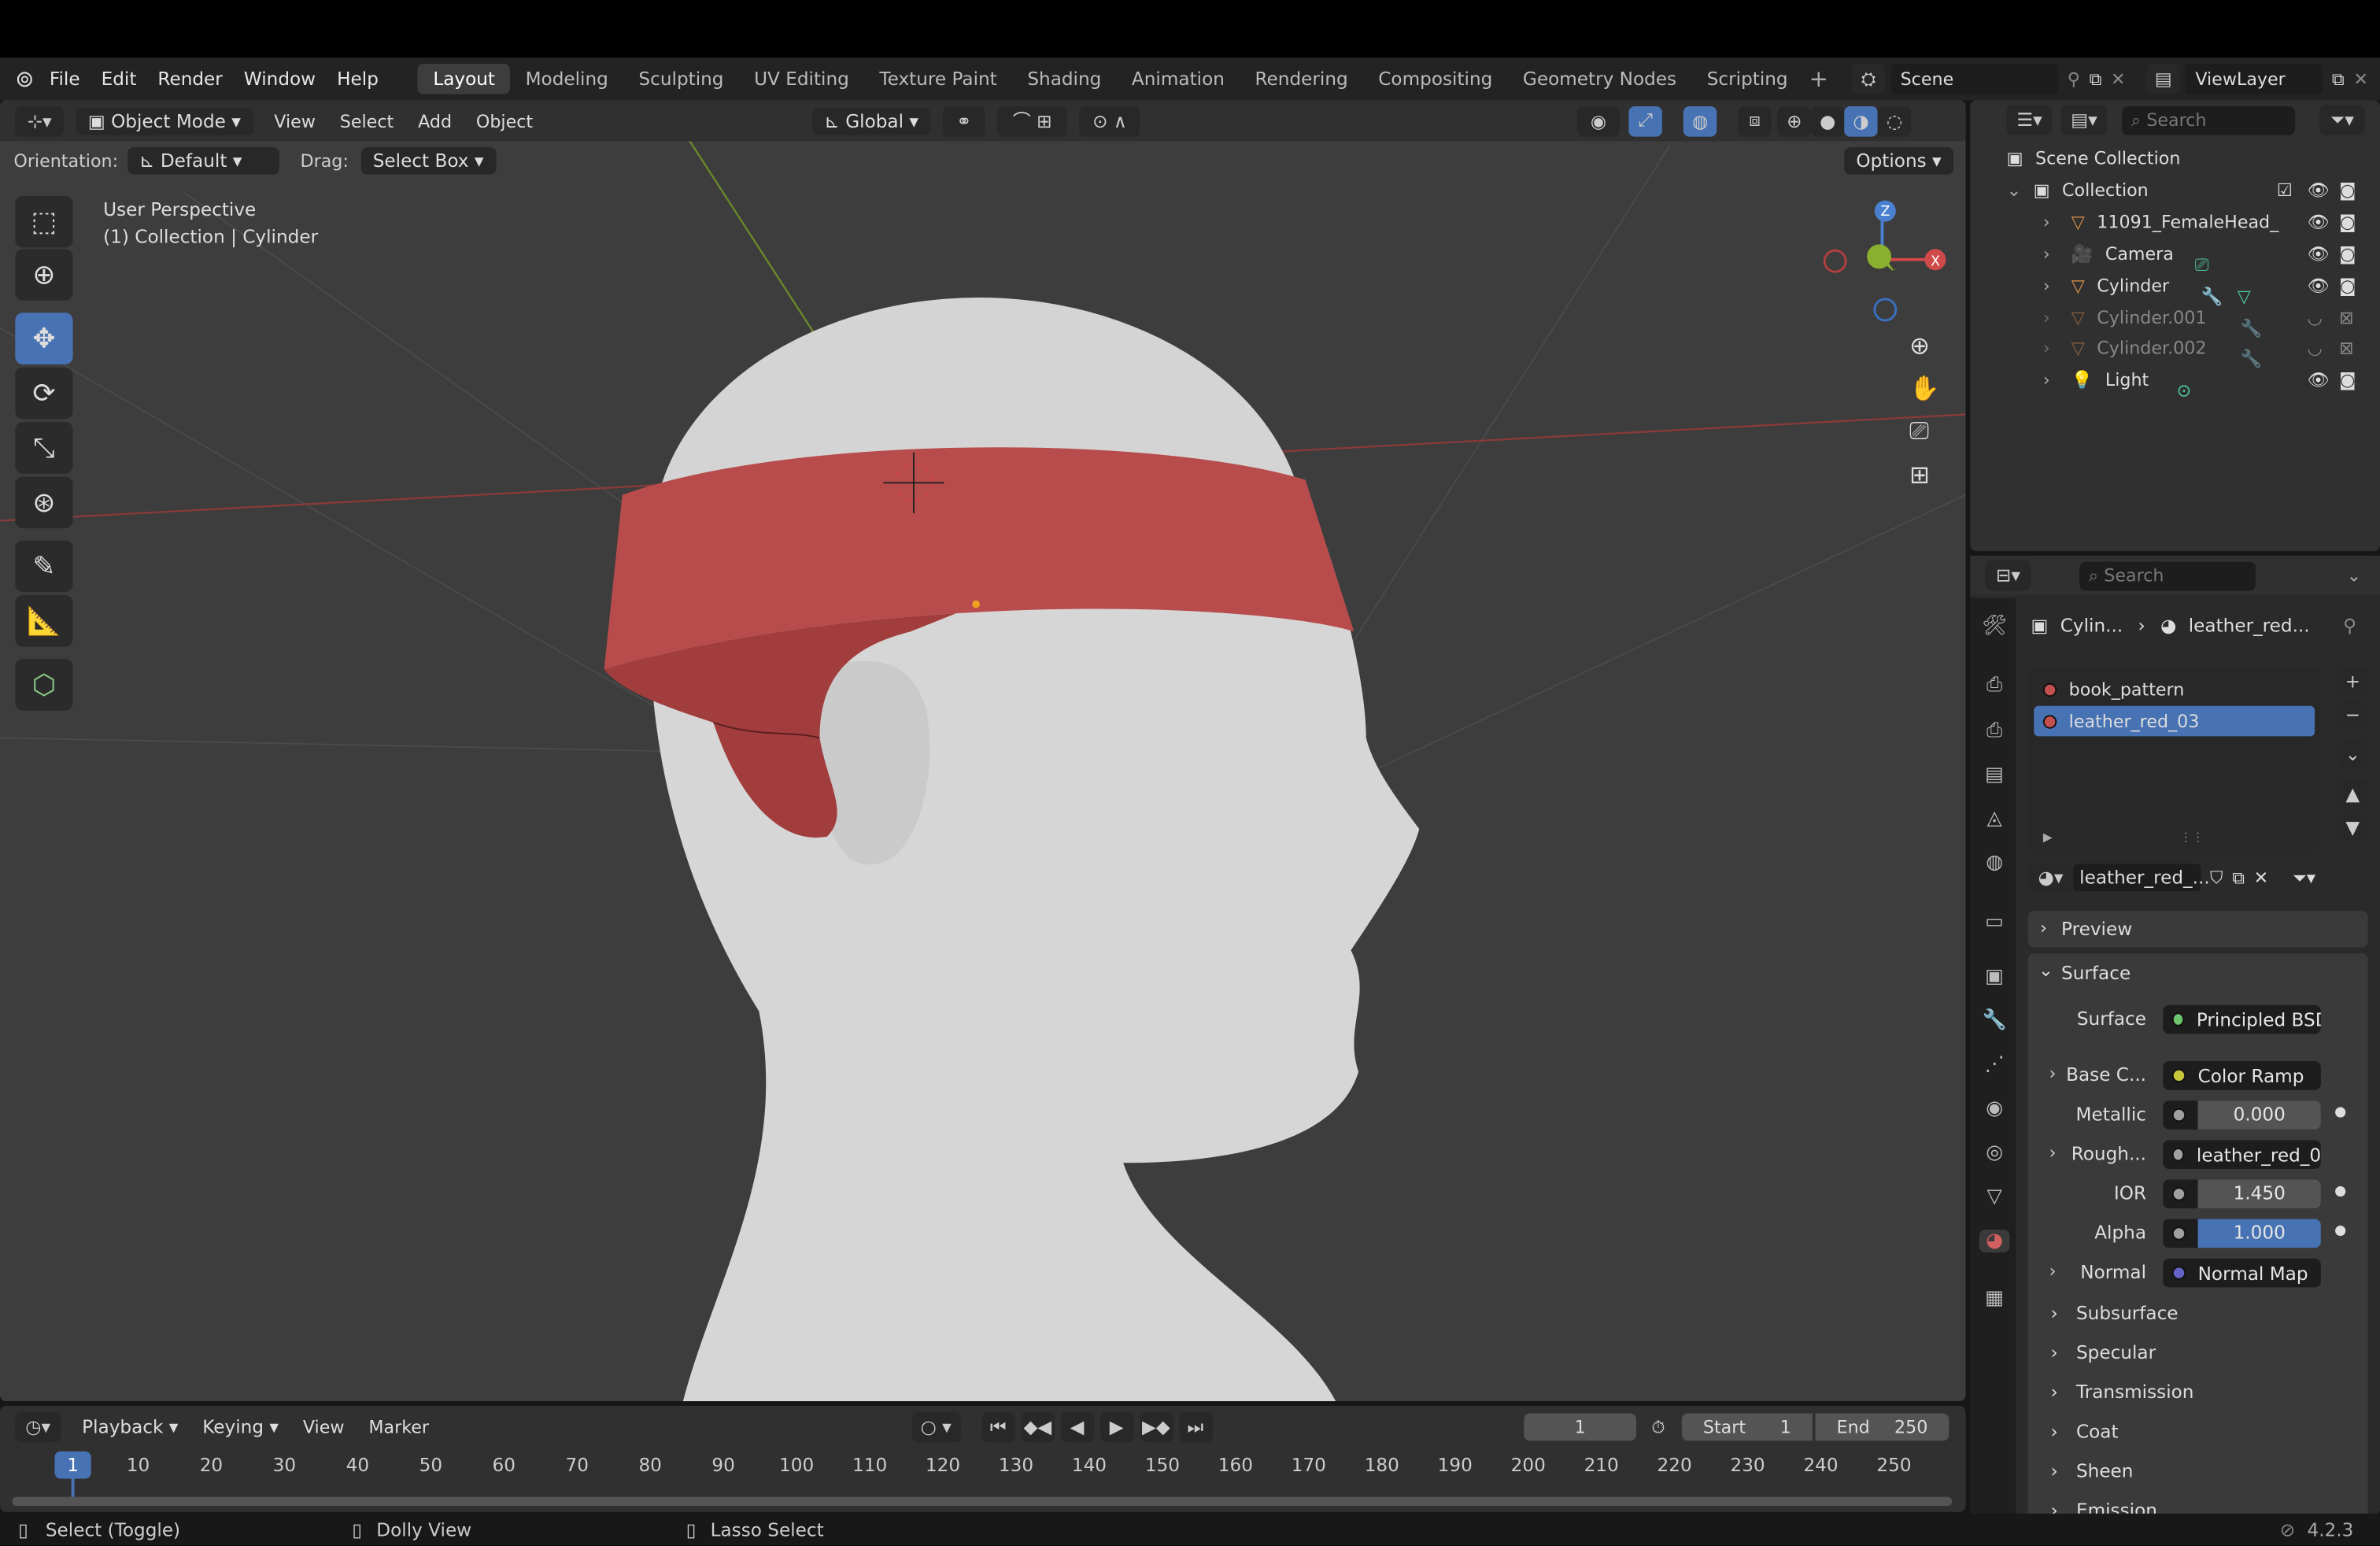 This screenshot has height=1546, width=2380. I want to click on transform-tool: ⊛, so click(44, 503).